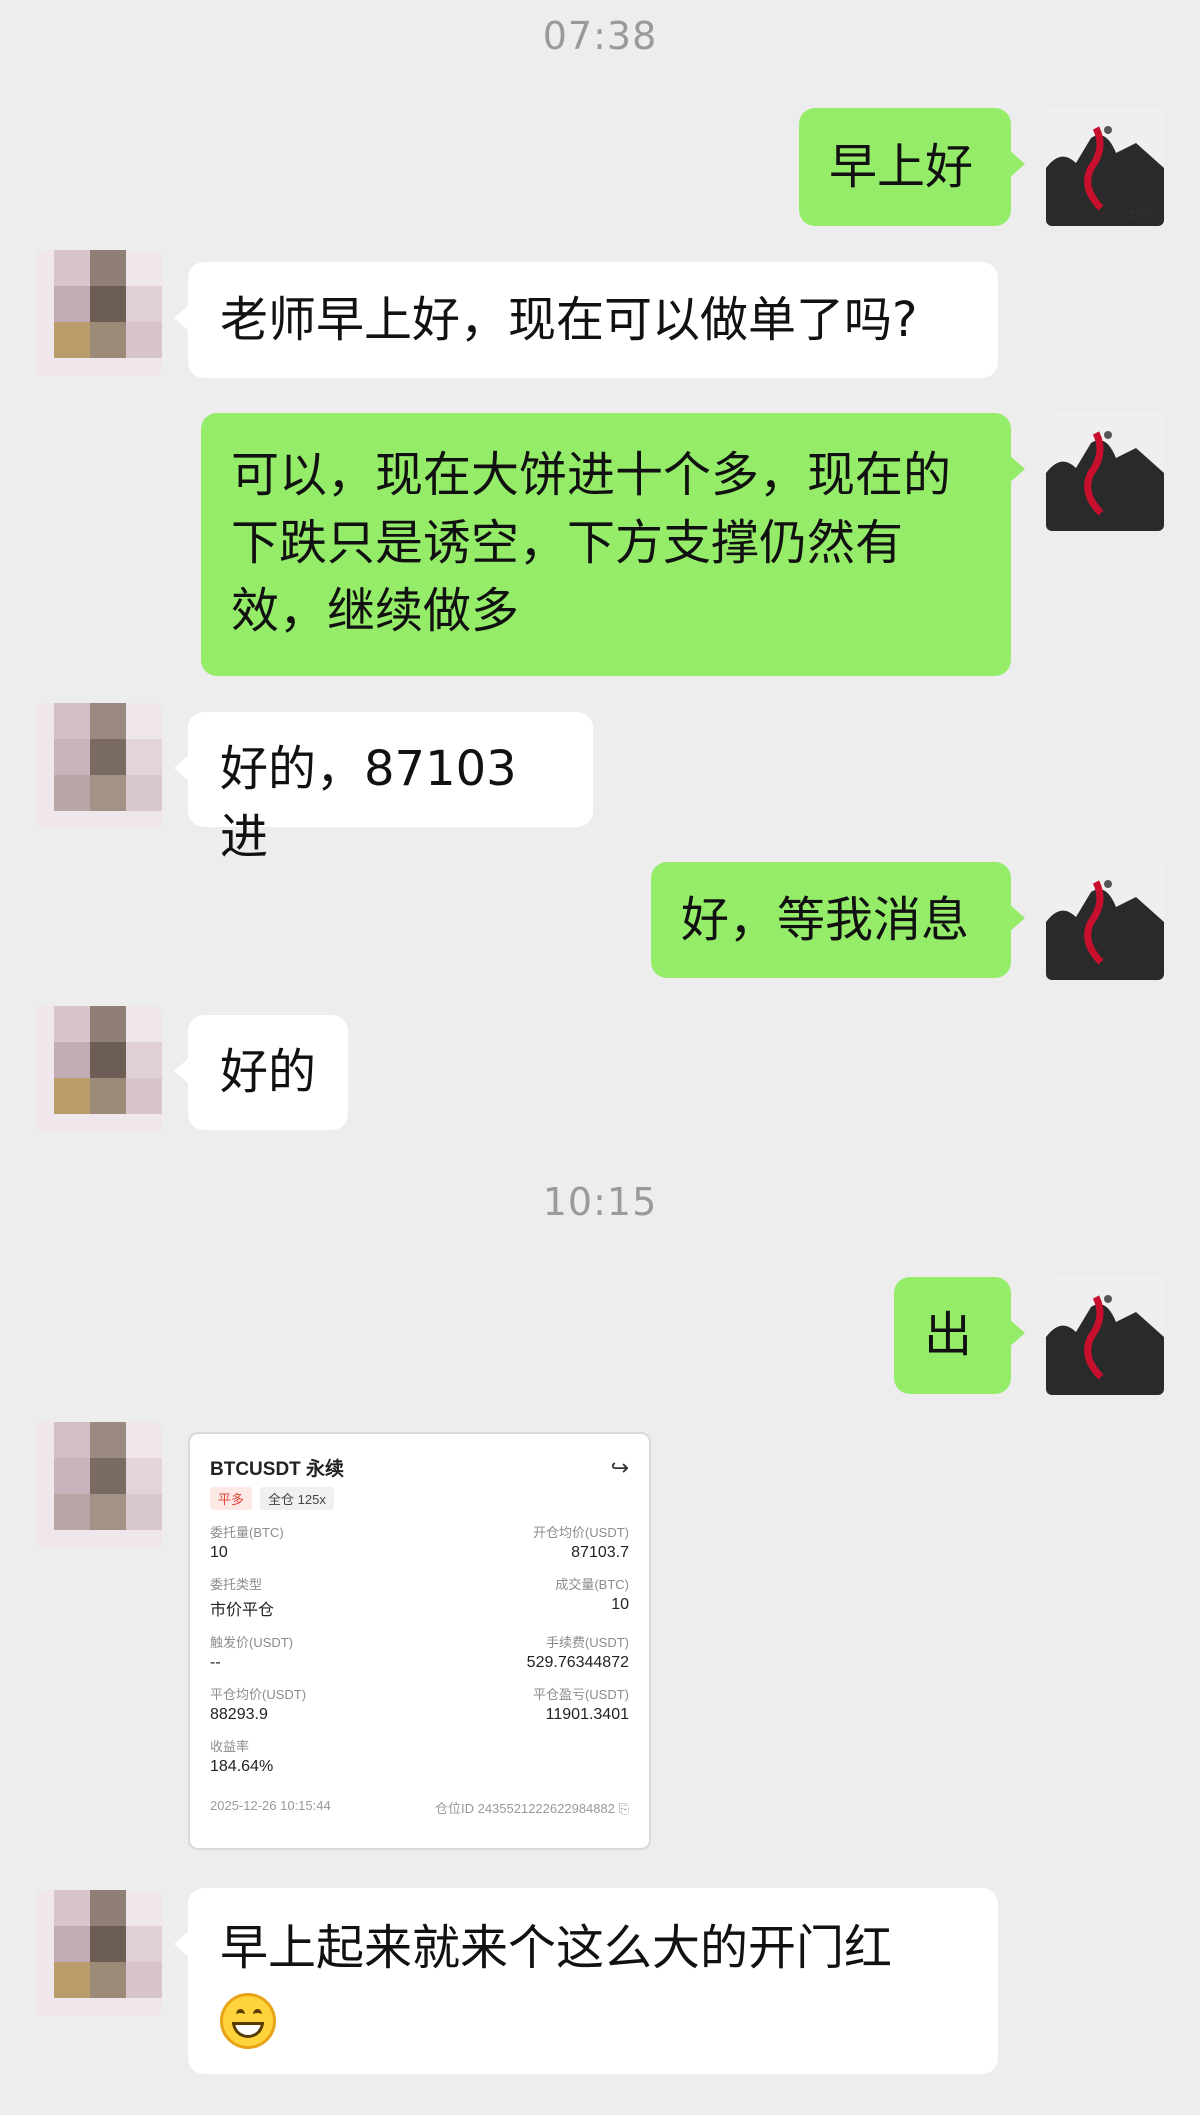 The height and width of the screenshot is (2115, 1200). Describe the element at coordinates (242, 1610) in the screenshot. I see `order-type-value: 市价平仓` at that location.